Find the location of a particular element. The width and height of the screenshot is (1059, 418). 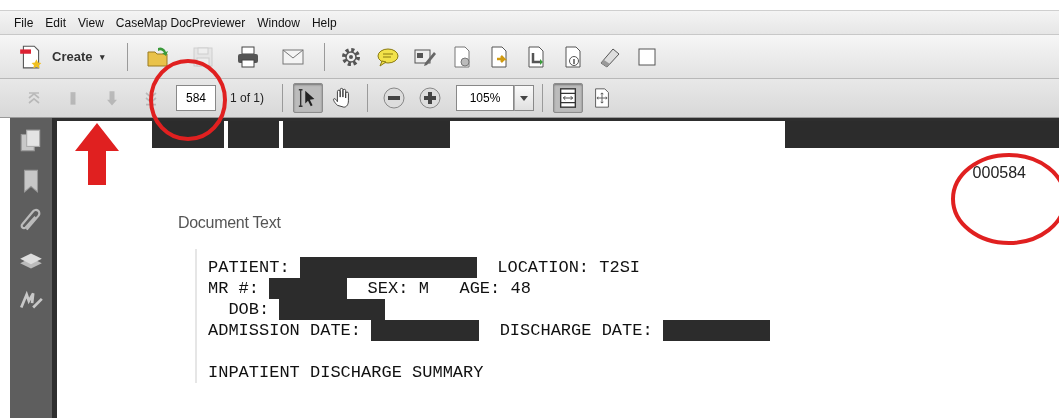

page-number: 000584 is located at coordinates (999, 172).